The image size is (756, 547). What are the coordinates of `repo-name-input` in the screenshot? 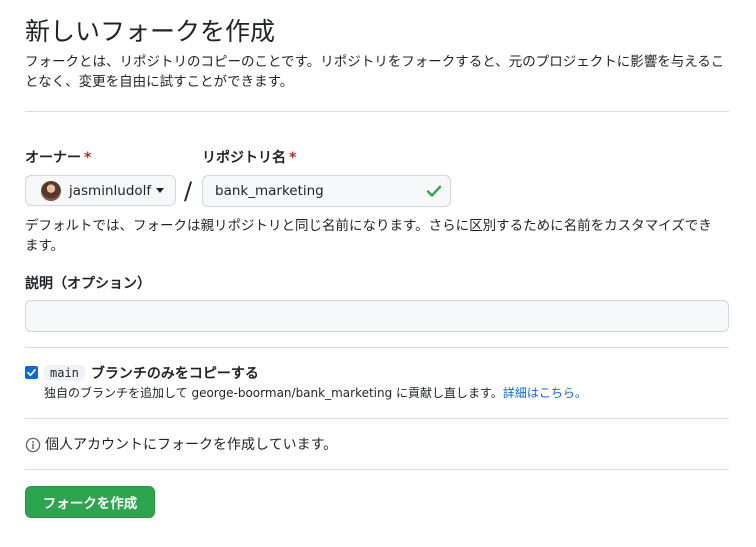 It's located at (326, 191).